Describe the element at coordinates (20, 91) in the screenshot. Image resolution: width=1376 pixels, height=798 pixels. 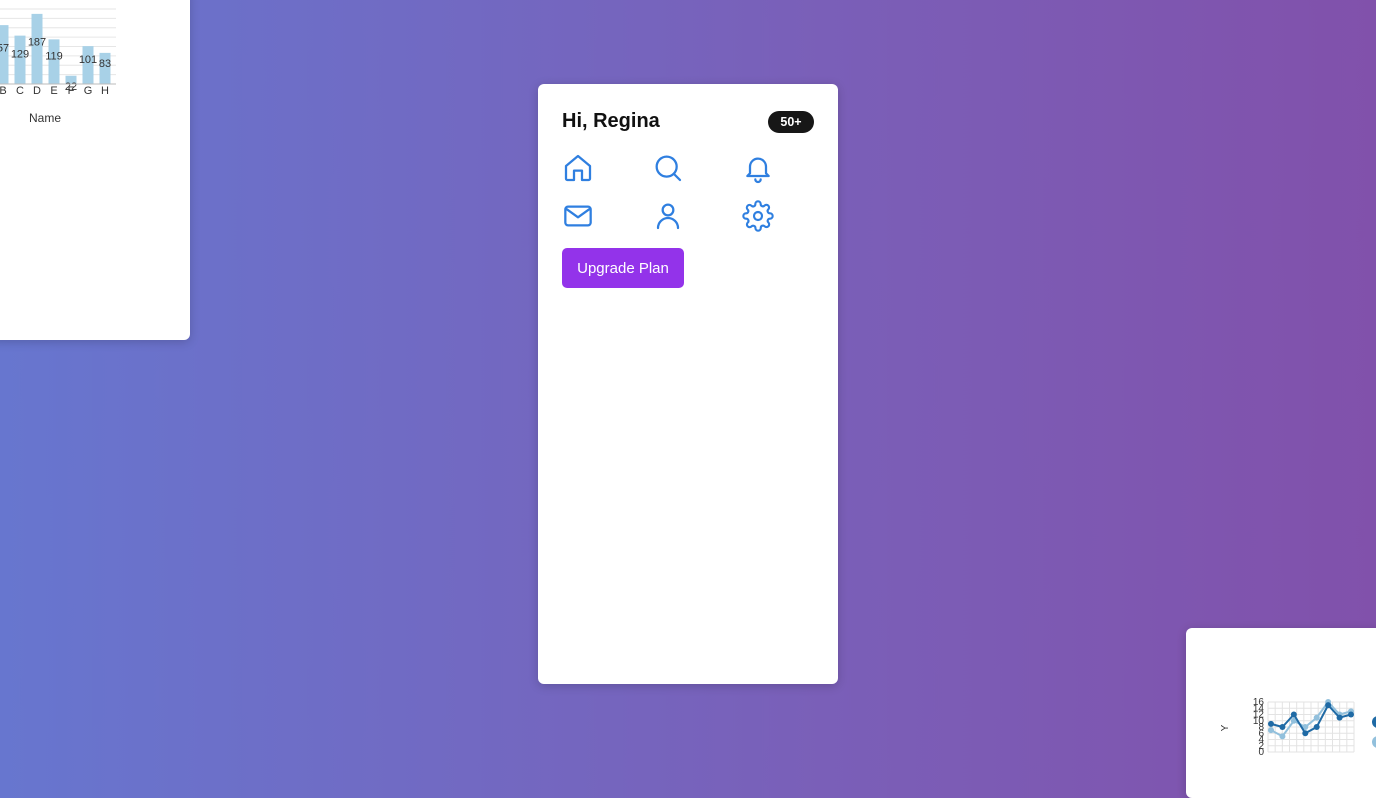
I see `x-tick-label: C` at that location.